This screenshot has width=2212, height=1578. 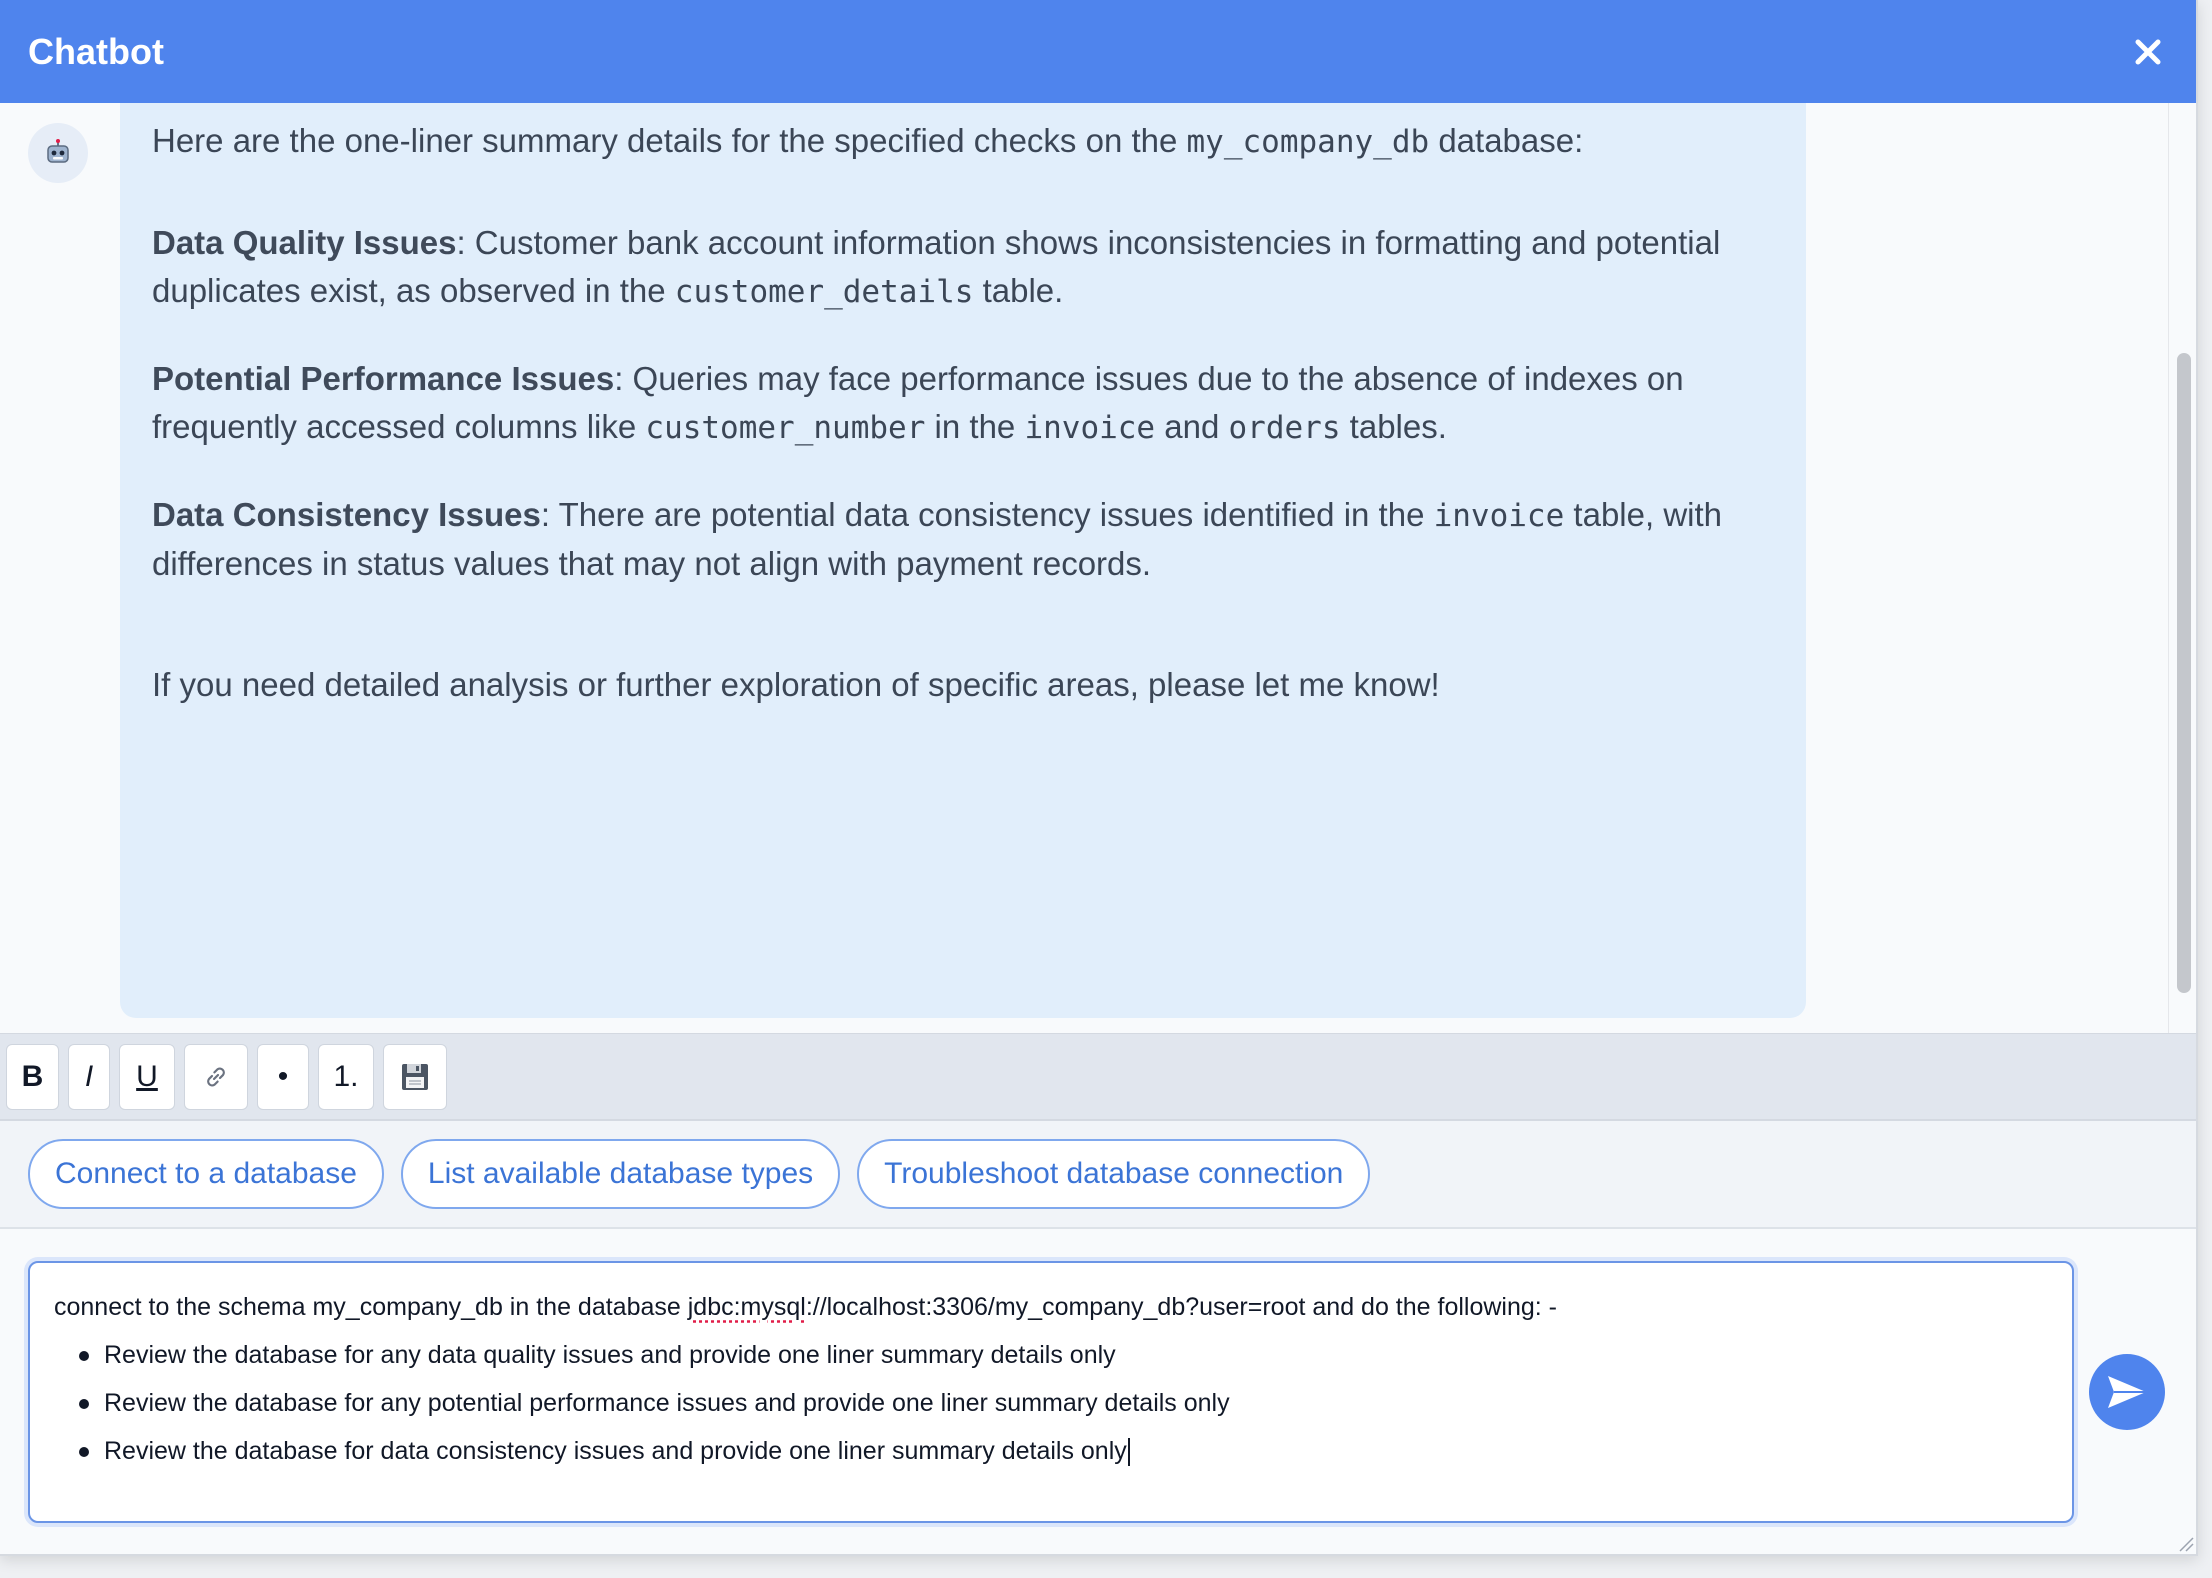 I want to click on code-orders: orders, so click(x=1284, y=428).